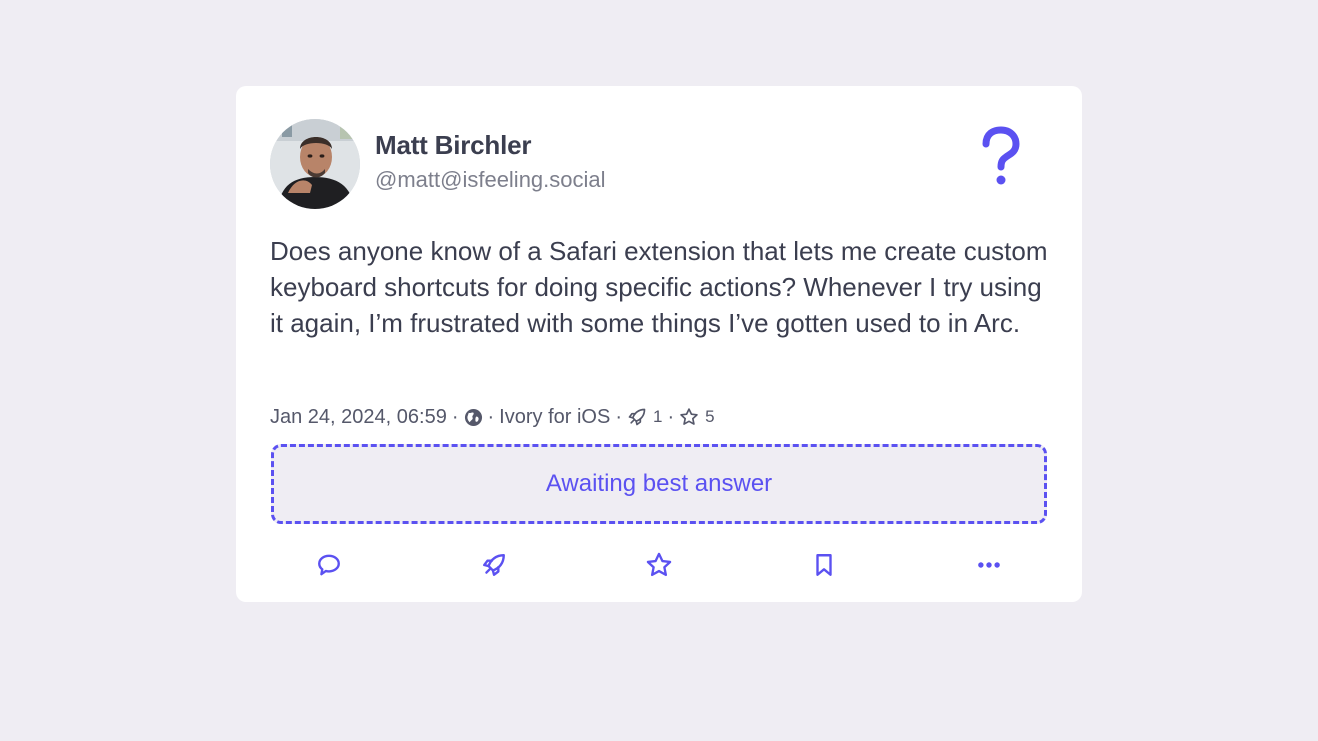 This screenshot has width=1318, height=741. What do you see at coordinates (1001, 157) in the screenshot?
I see `question-mark-icon` at bounding box center [1001, 157].